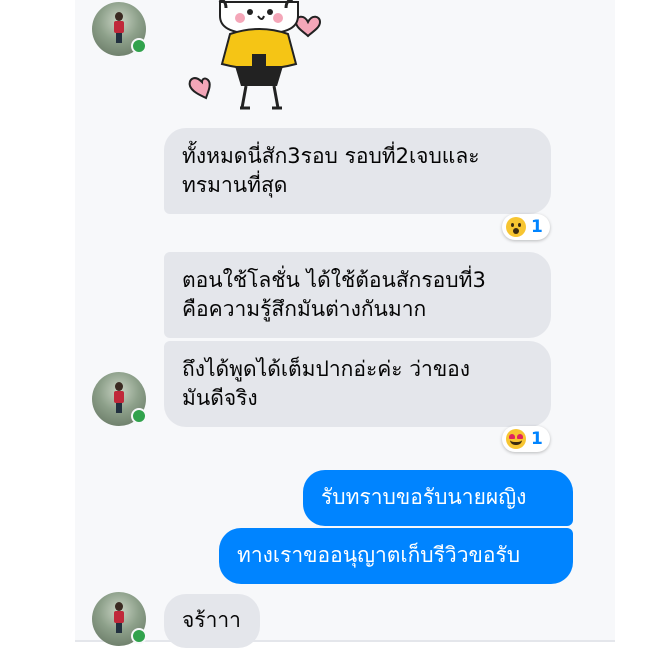  What do you see at coordinates (37, 322) in the screenshot?
I see `left-margin` at bounding box center [37, 322].